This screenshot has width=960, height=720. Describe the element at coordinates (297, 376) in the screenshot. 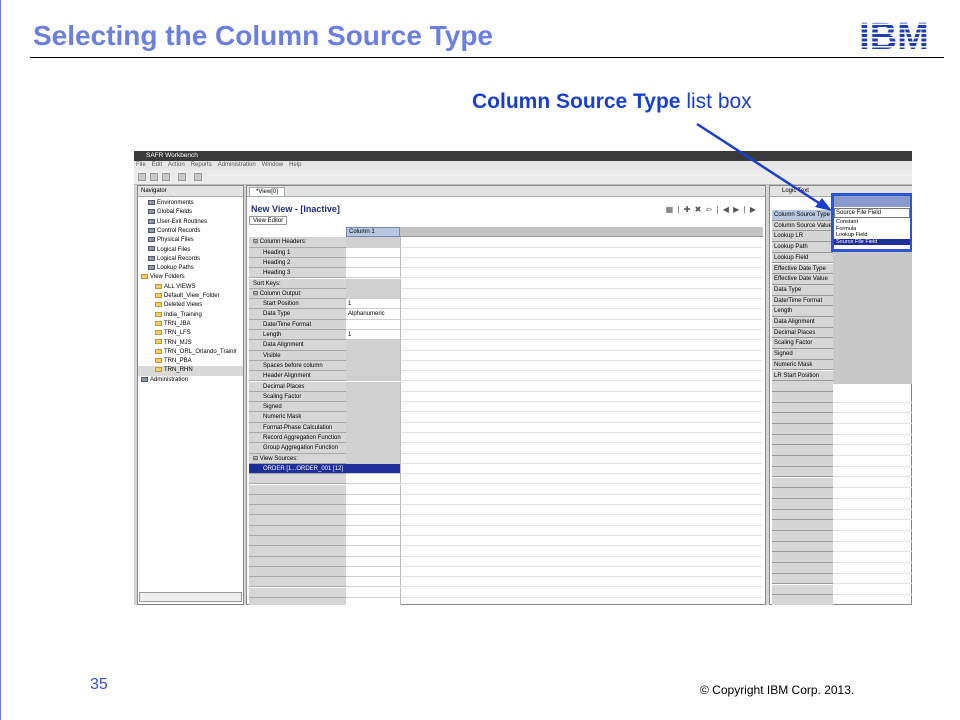

I see `row-label: Header Alignment` at that location.